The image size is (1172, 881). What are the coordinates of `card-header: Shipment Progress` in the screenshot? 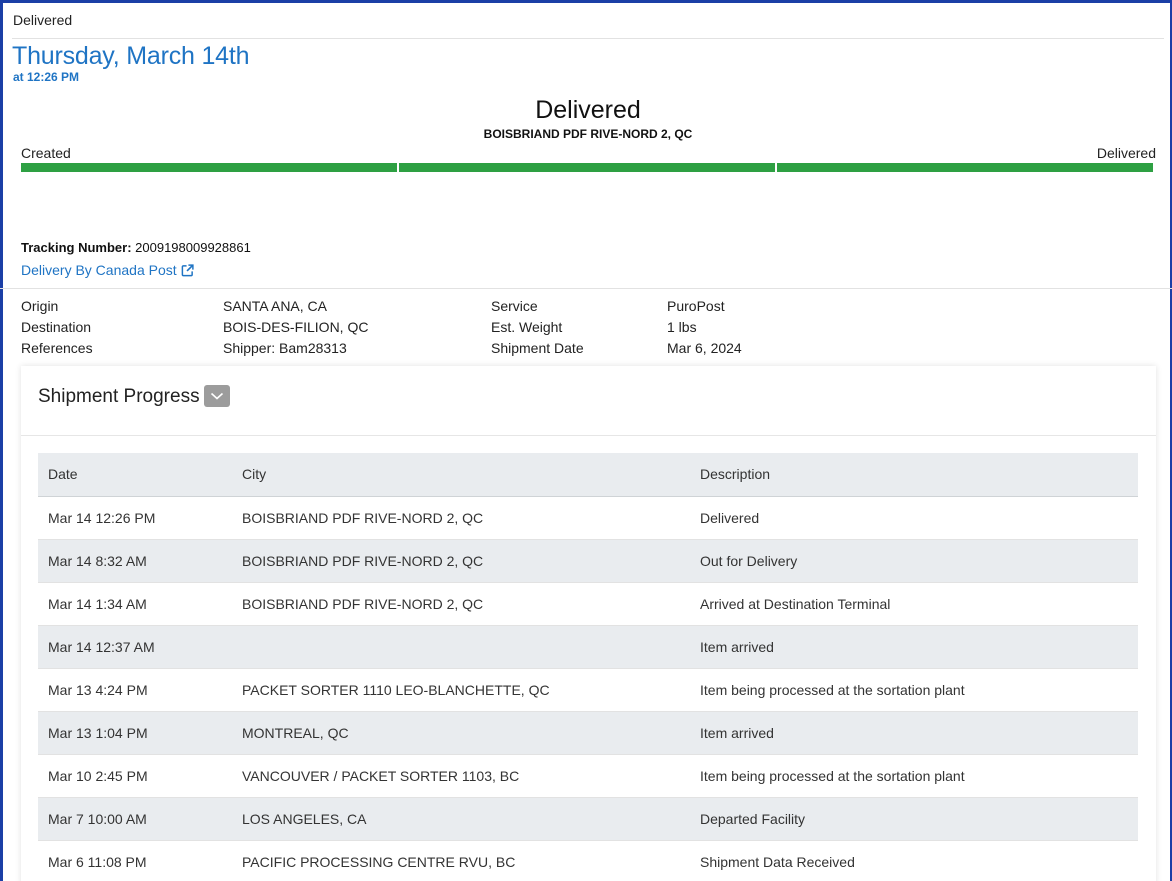 It's located at (588, 401).